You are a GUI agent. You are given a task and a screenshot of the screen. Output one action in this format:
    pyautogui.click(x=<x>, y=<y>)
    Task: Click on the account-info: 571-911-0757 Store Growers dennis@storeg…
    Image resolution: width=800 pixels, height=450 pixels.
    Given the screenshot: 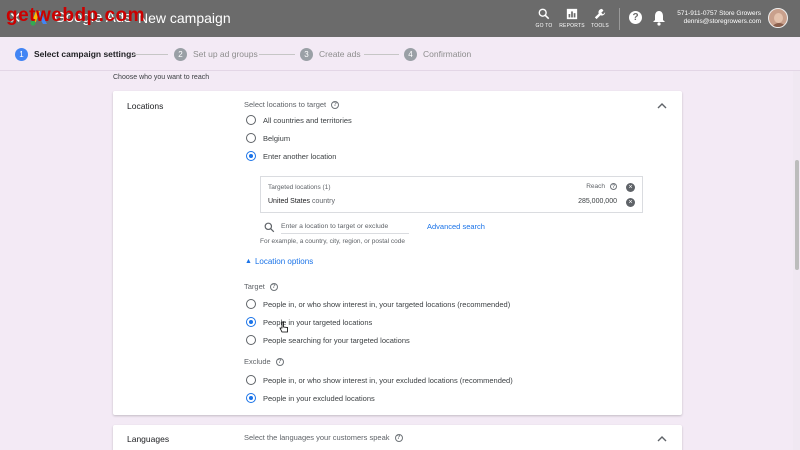 What is the action you would take?
    pyautogui.click(x=719, y=18)
    